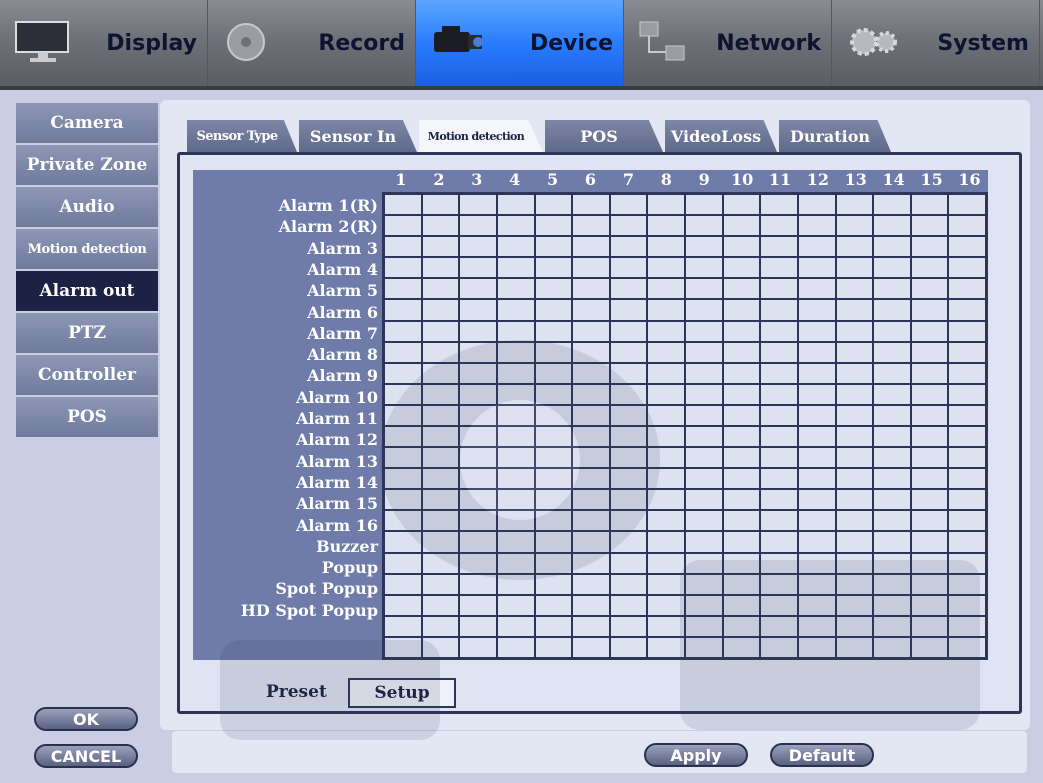 The image size is (1043, 783). What do you see at coordinates (87, 165) in the screenshot?
I see `sidebar-item-private-zone: Private Zone` at bounding box center [87, 165].